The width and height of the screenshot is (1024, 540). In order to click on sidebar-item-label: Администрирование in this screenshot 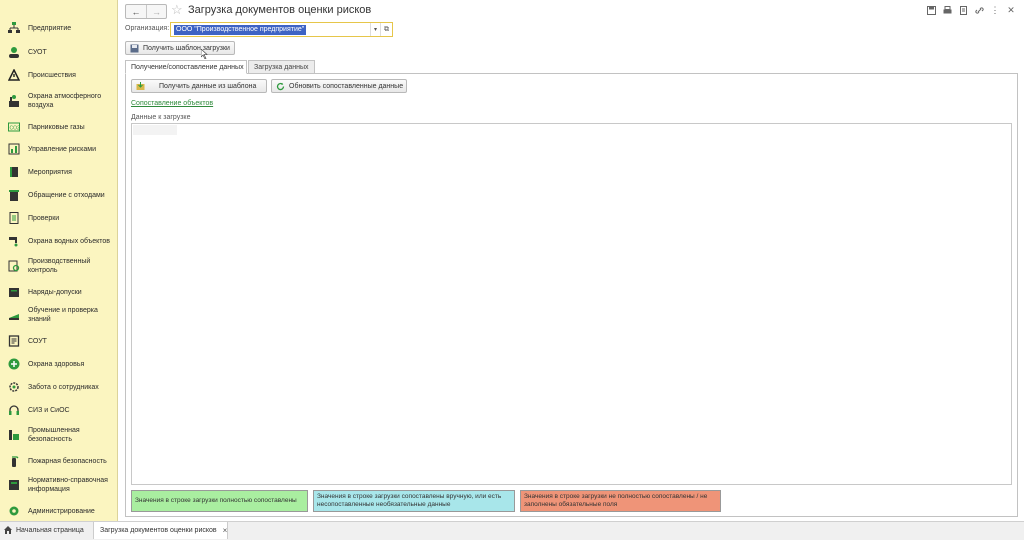, I will do `click(61, 511)`.